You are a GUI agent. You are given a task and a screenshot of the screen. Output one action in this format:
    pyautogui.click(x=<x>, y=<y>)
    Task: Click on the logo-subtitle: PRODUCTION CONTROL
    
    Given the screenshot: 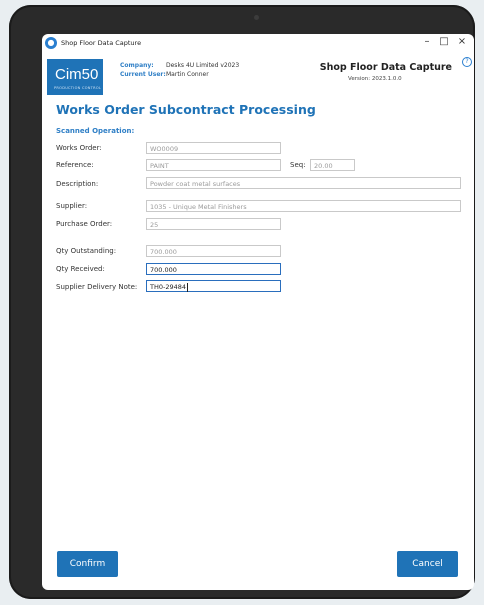 What is the action you would take?
    pyautogui.click(x=78, y=88)
    